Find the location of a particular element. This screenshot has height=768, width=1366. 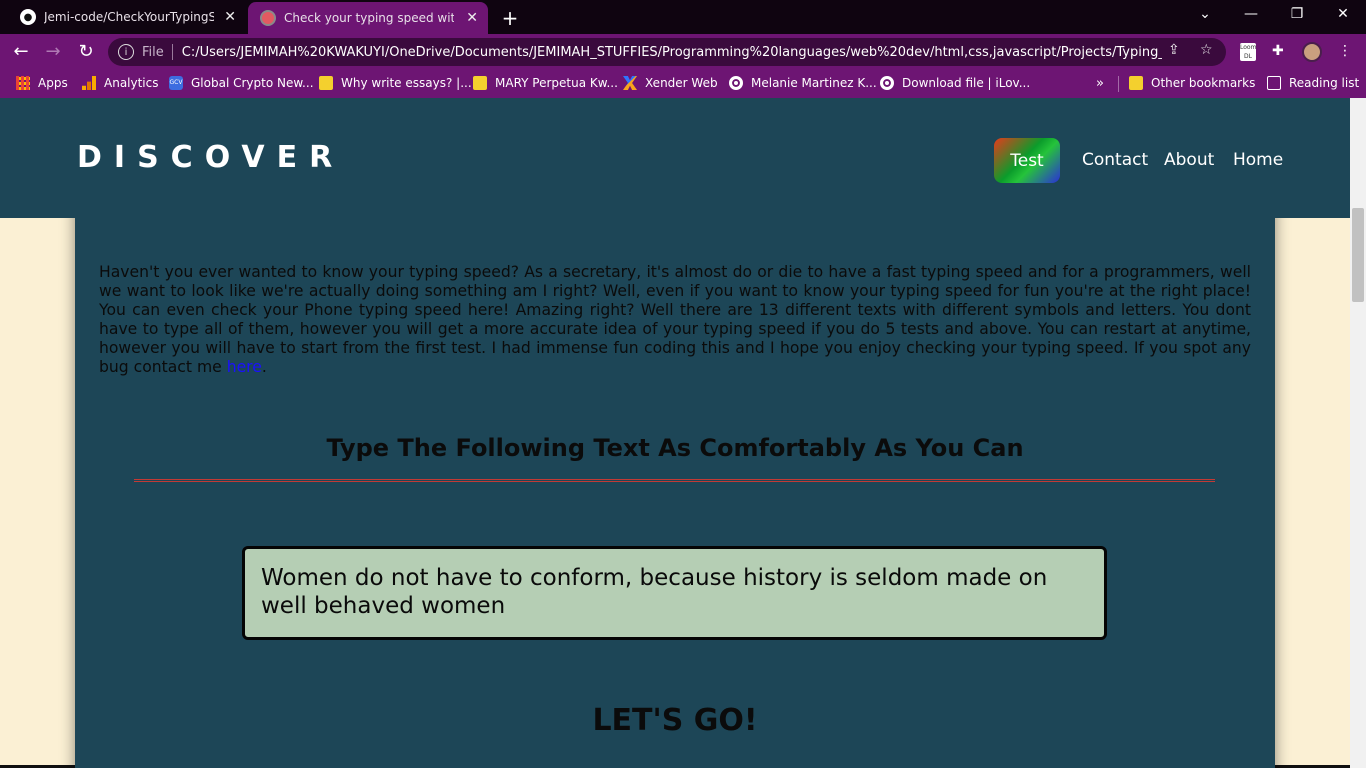

bookmarks-overflow-icon: » is located at coordinates (1100, 83).